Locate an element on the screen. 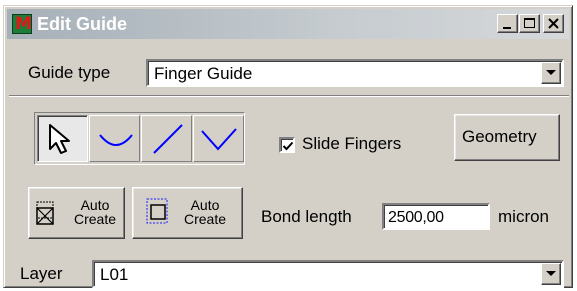  separator is located at coordinates (289, 96).